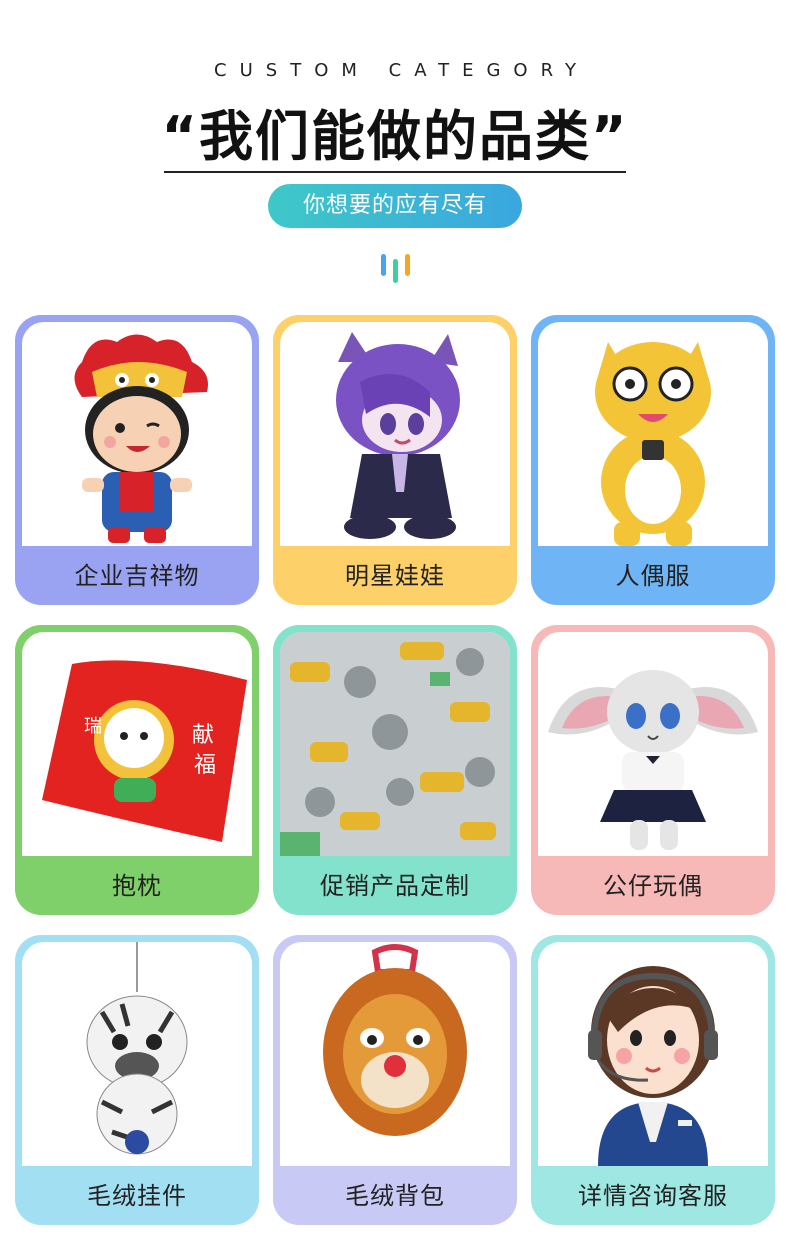 This screenshot has height=1260, width=790. What do you see at coordinates (395, 136) in the screenshot?
I see `page-title: “我们能做的品类”` at bounding box center [395, 136].